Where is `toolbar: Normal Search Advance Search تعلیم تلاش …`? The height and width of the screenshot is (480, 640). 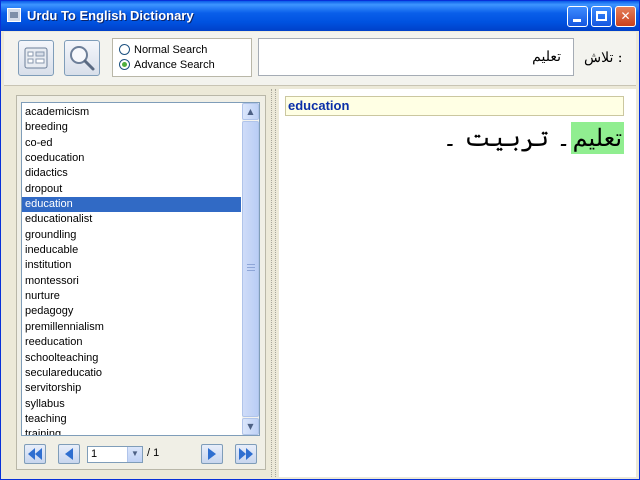
toolbar: Normal Search Advance Search تعلیم تلاش … is located at coordinates (320, 59).